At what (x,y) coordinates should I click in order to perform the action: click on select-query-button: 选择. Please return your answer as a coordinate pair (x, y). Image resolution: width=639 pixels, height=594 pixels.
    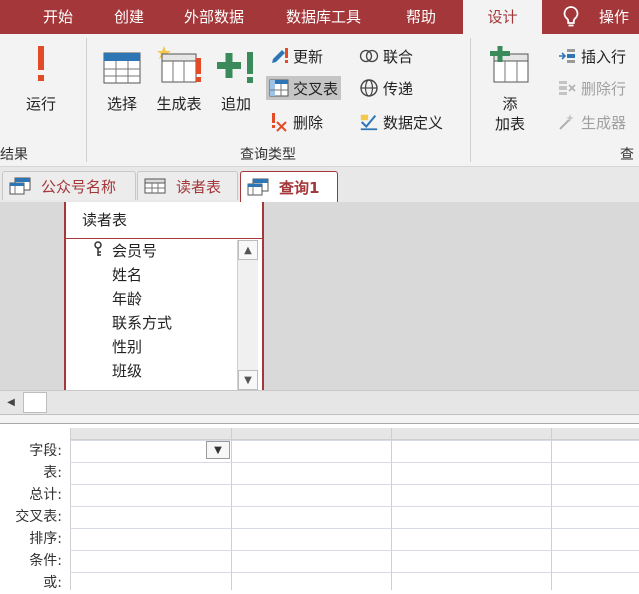
    Looking at the image, I should click on (122, 77).